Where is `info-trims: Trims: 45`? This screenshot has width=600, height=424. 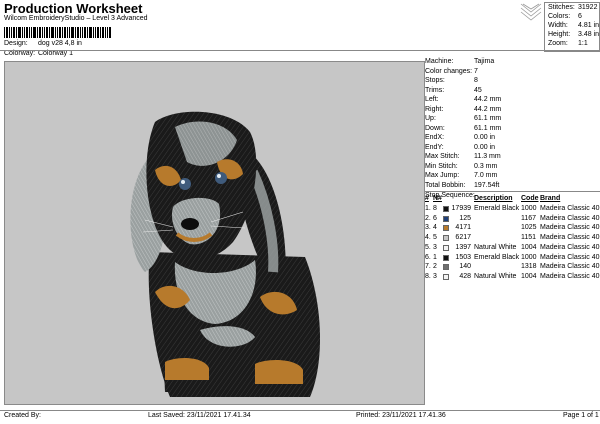
info-trims: Trims: 45 is located at coordinates (453, 90).